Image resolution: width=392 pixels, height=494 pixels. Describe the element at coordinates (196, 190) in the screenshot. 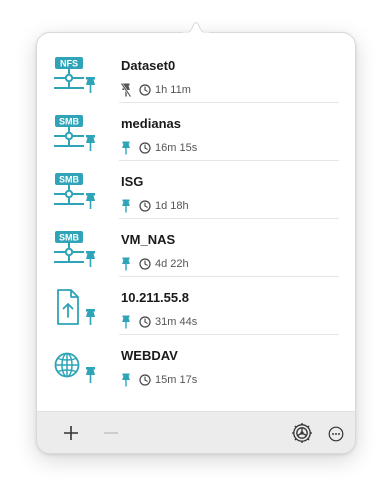

I see `mount-row: SMB ISG 1d 18h` at that location.